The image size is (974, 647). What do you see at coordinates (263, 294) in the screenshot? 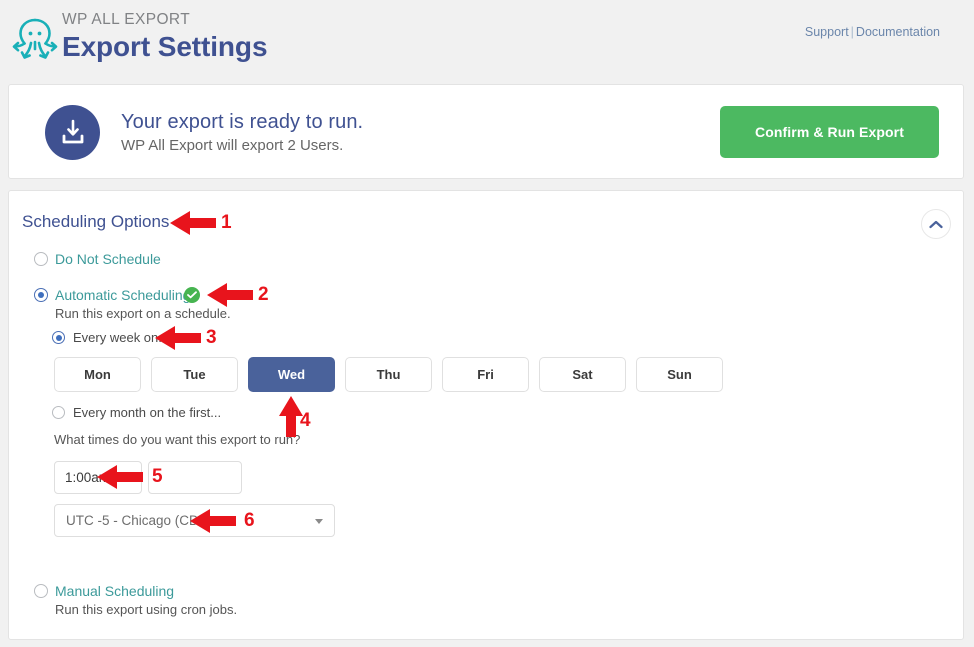
I see `annotation-number-2: 2` at bounding box center [263, 294].